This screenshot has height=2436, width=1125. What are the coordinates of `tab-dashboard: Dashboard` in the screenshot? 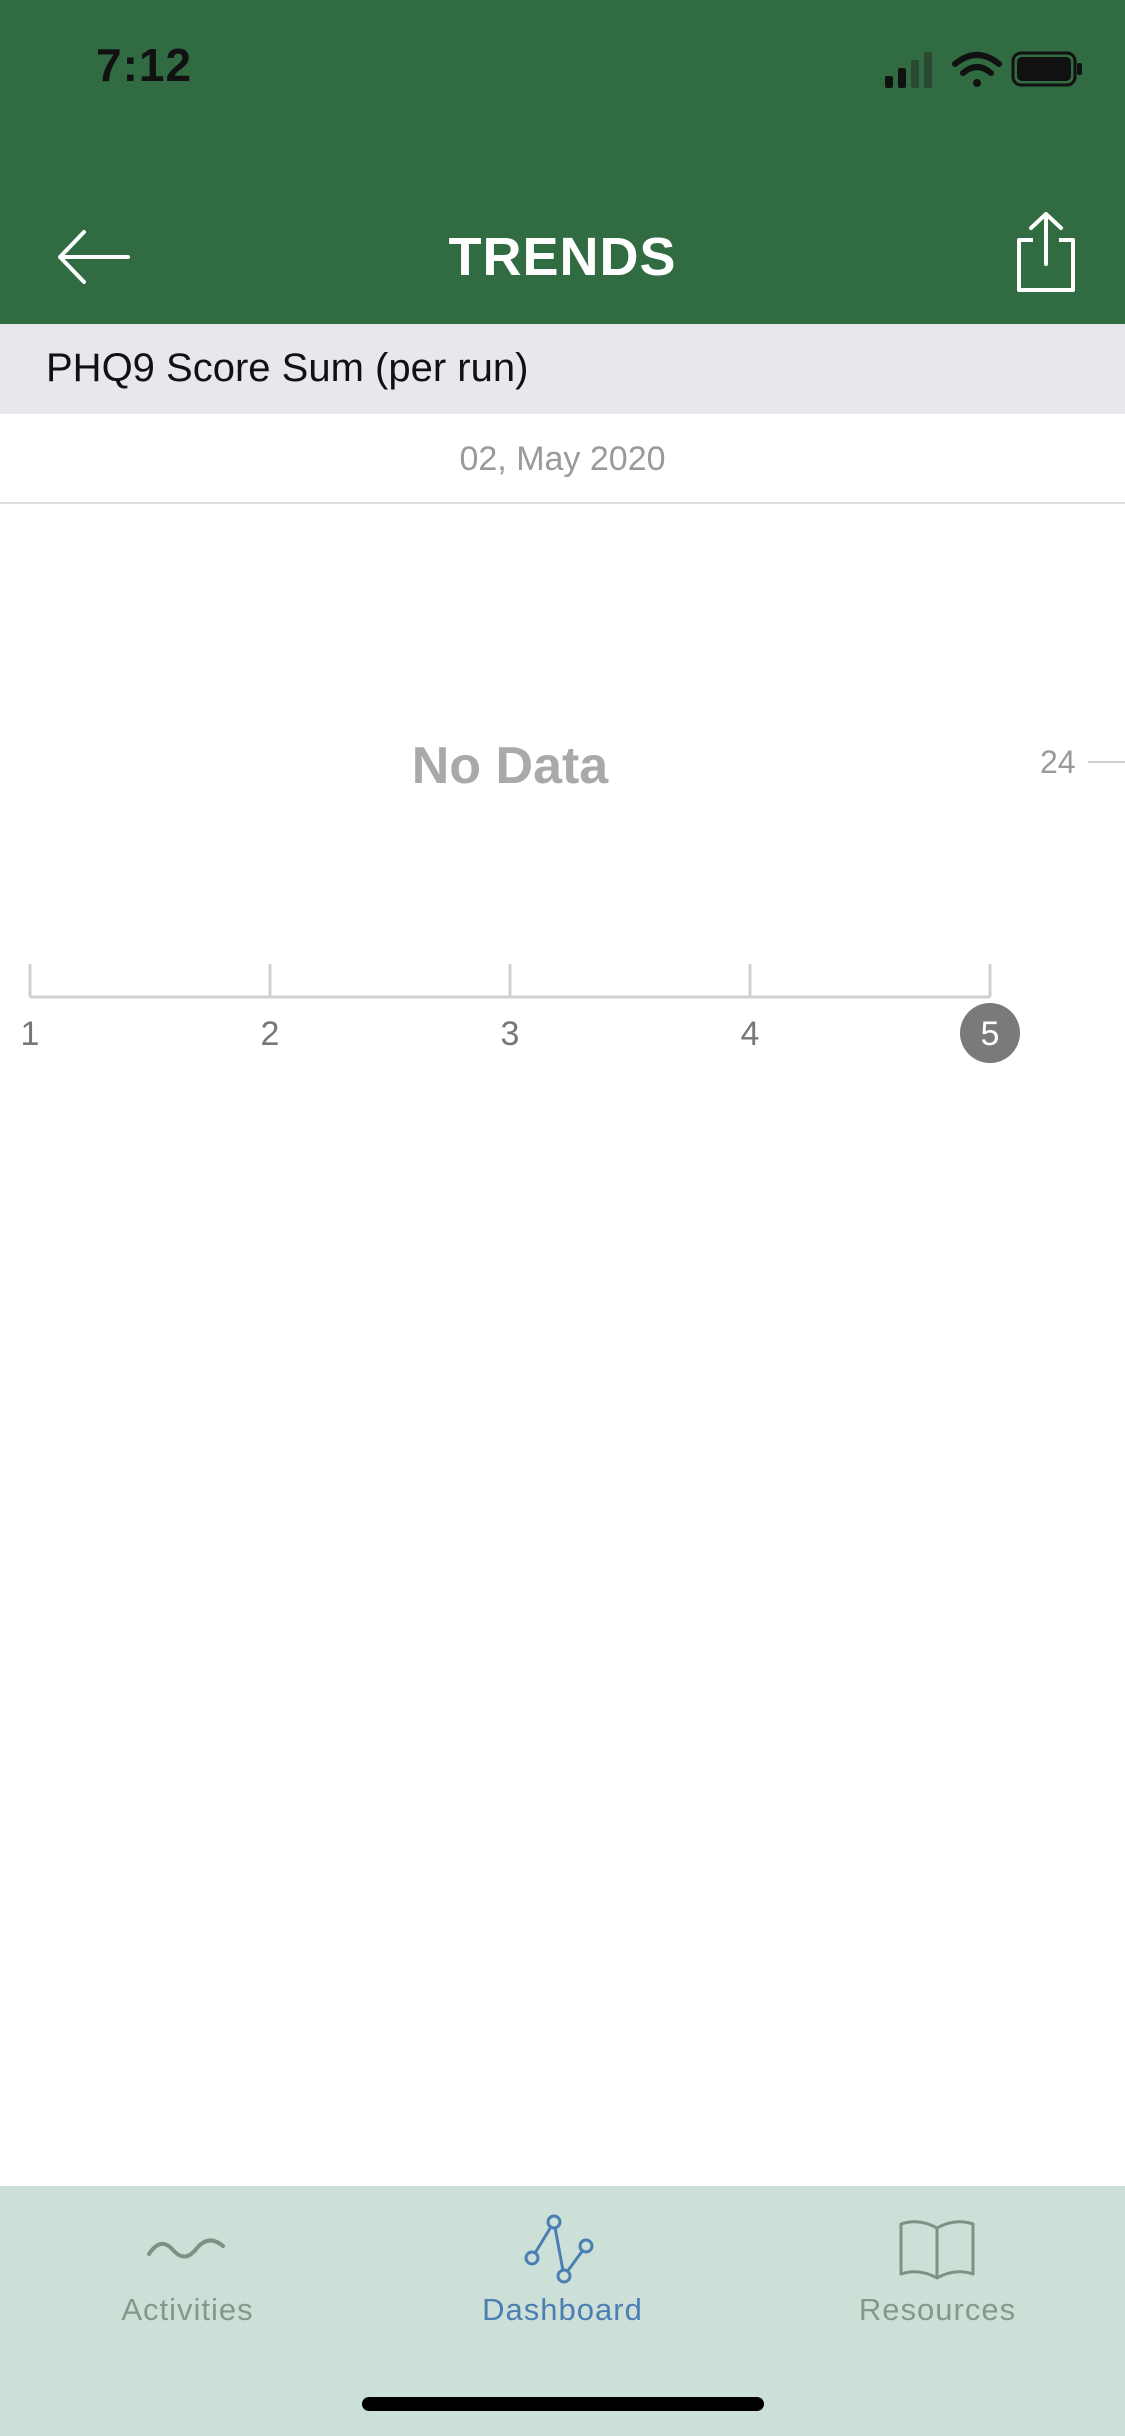 It's located at (562, 2266).